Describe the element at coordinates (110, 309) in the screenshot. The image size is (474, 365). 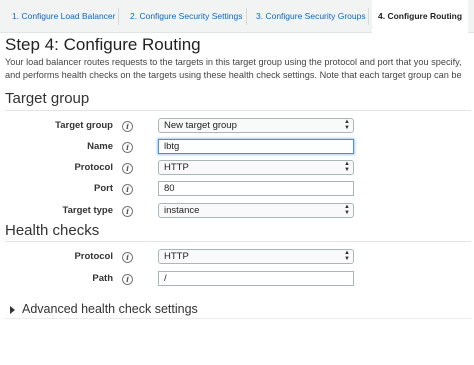
I see `advanced-health-check-toggle: Advanced health check settings` at that location.